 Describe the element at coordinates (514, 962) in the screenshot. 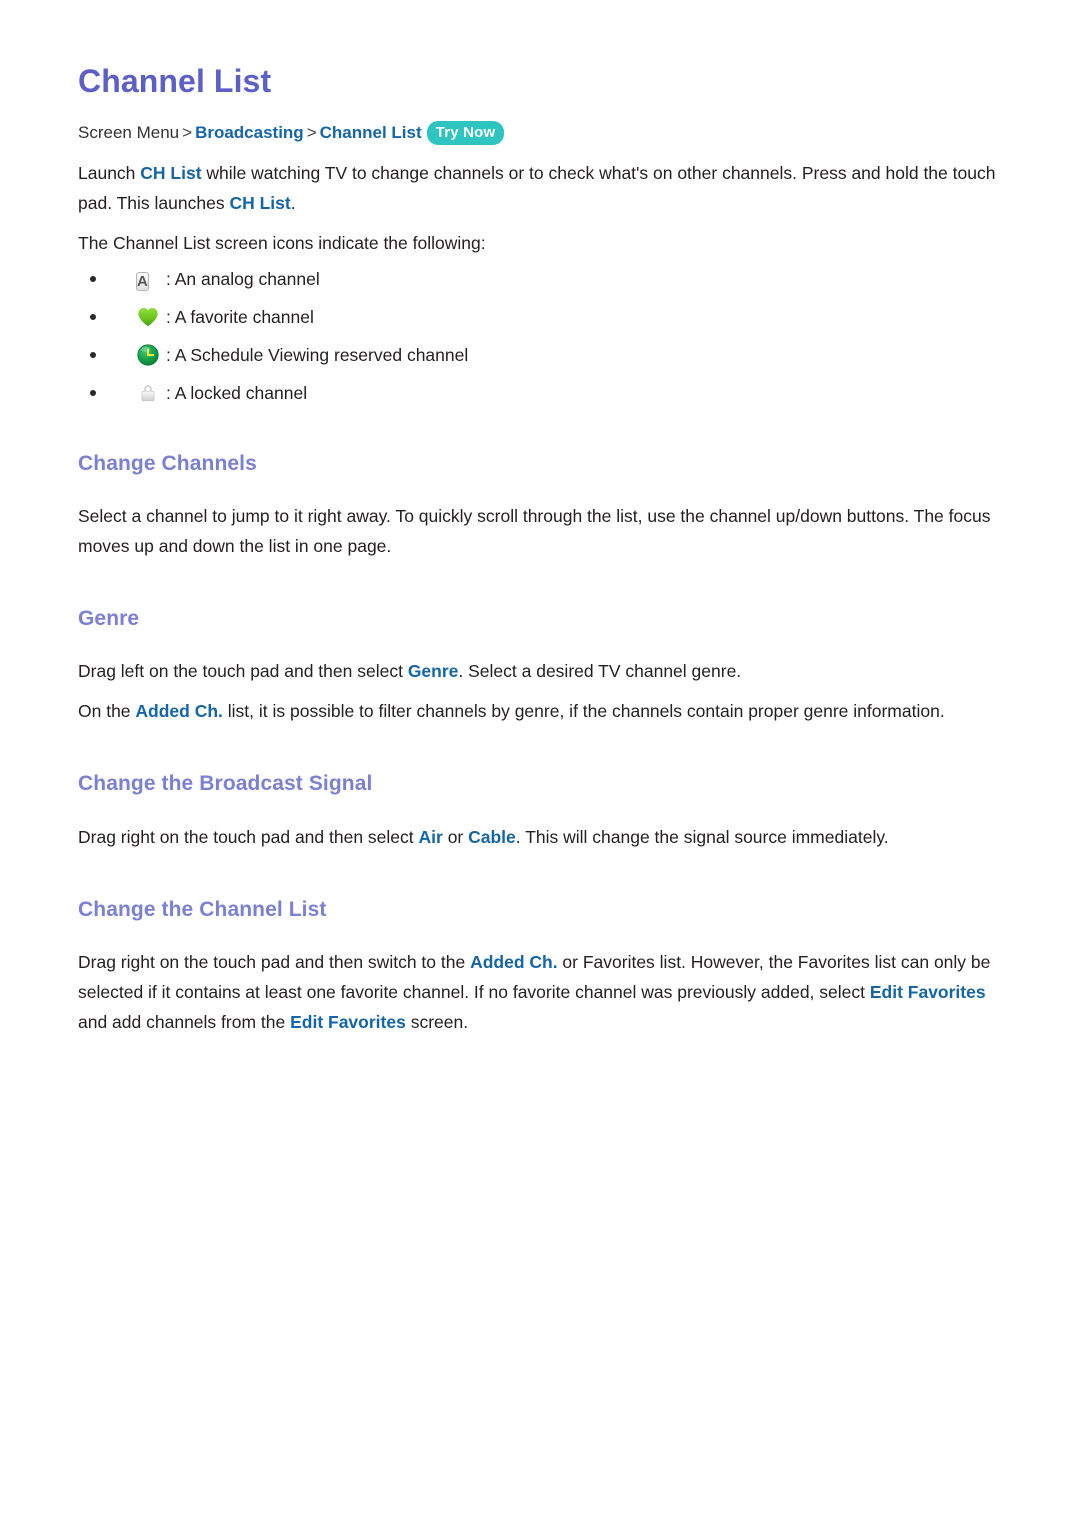

I see `ccl-p1-link-added-ch: Added Ch.` at that location.